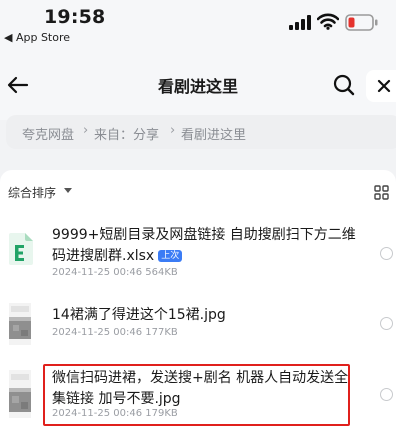  What do you see at coordinates (68, 191) in the screenshot?
I see `caret-down-icon` at bounding box center [68, 191].